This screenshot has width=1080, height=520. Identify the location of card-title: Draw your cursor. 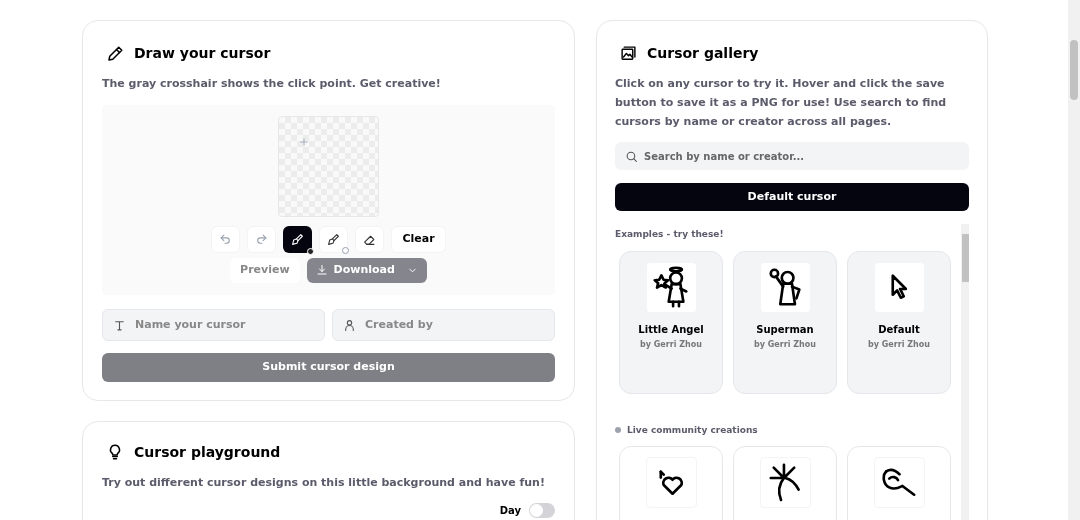
(202, 53).